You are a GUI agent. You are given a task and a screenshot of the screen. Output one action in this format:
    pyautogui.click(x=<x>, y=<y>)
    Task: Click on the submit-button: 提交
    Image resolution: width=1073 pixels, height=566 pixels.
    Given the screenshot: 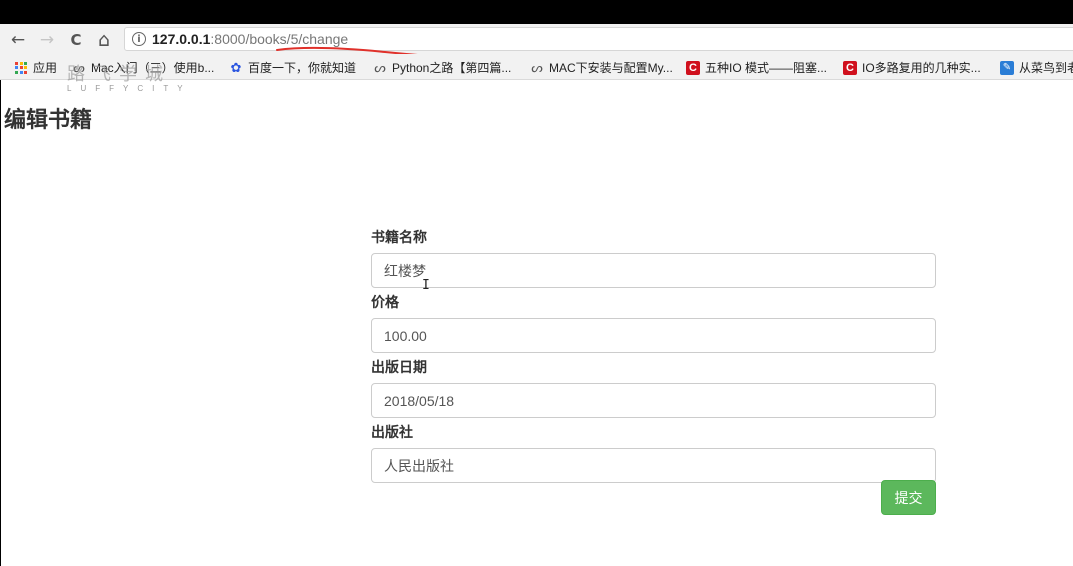 What is the action you would take?
    pyautogui.click(x=908, y=497)
    